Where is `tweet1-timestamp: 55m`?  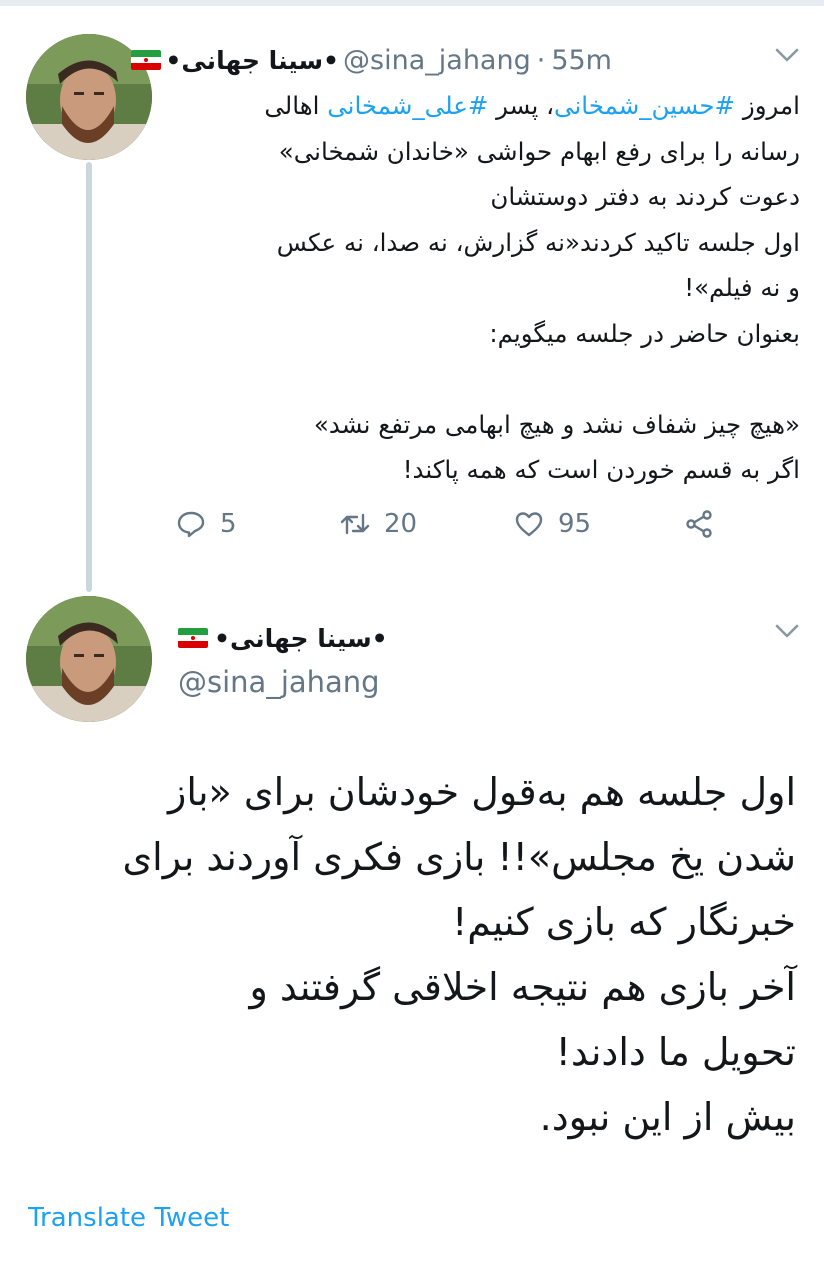 tweet1-timestamp: 55m is located at coordinates (581, 60).